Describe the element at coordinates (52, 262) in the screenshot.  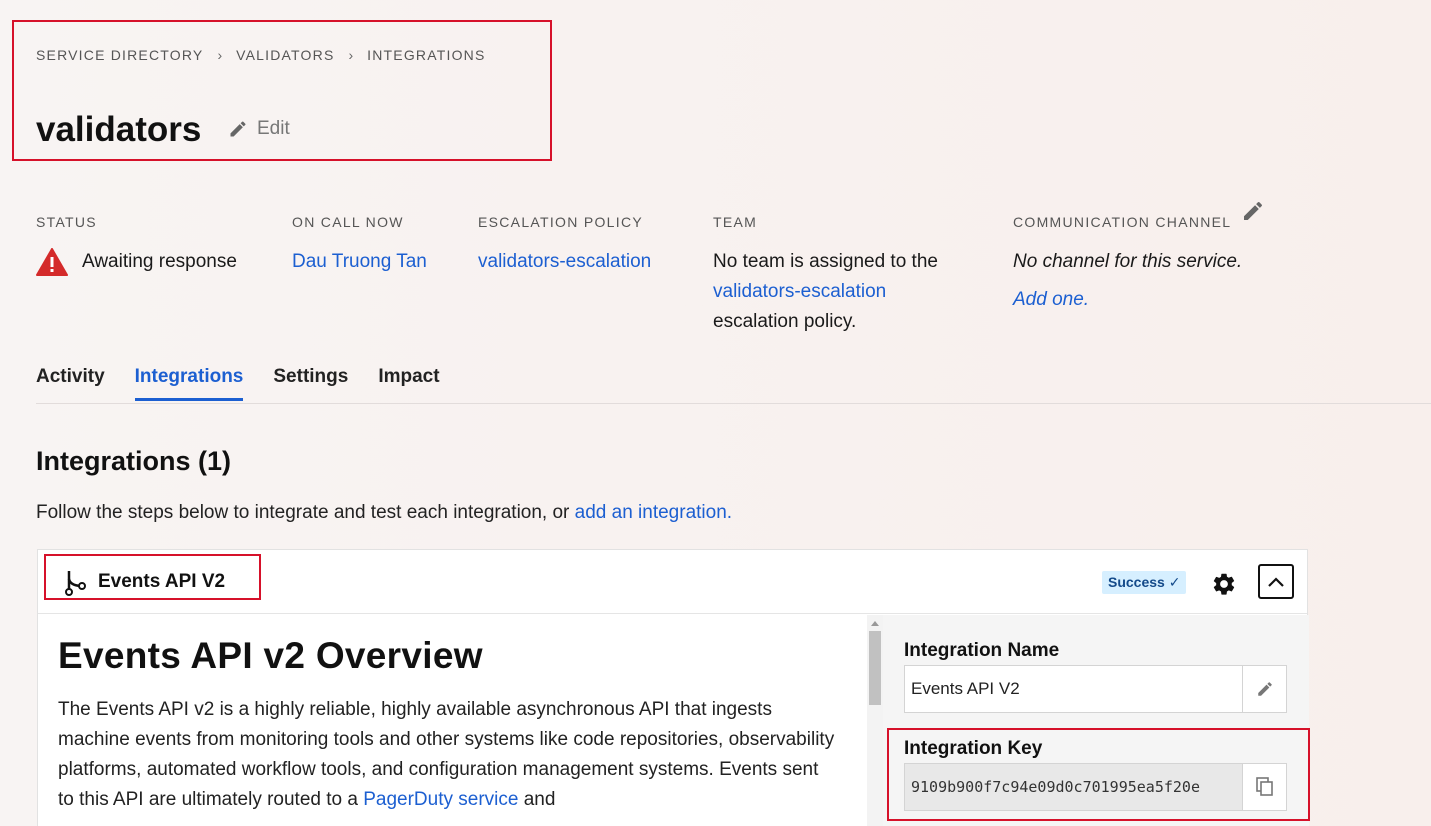
I see `warning-triangle-icon` at that location.